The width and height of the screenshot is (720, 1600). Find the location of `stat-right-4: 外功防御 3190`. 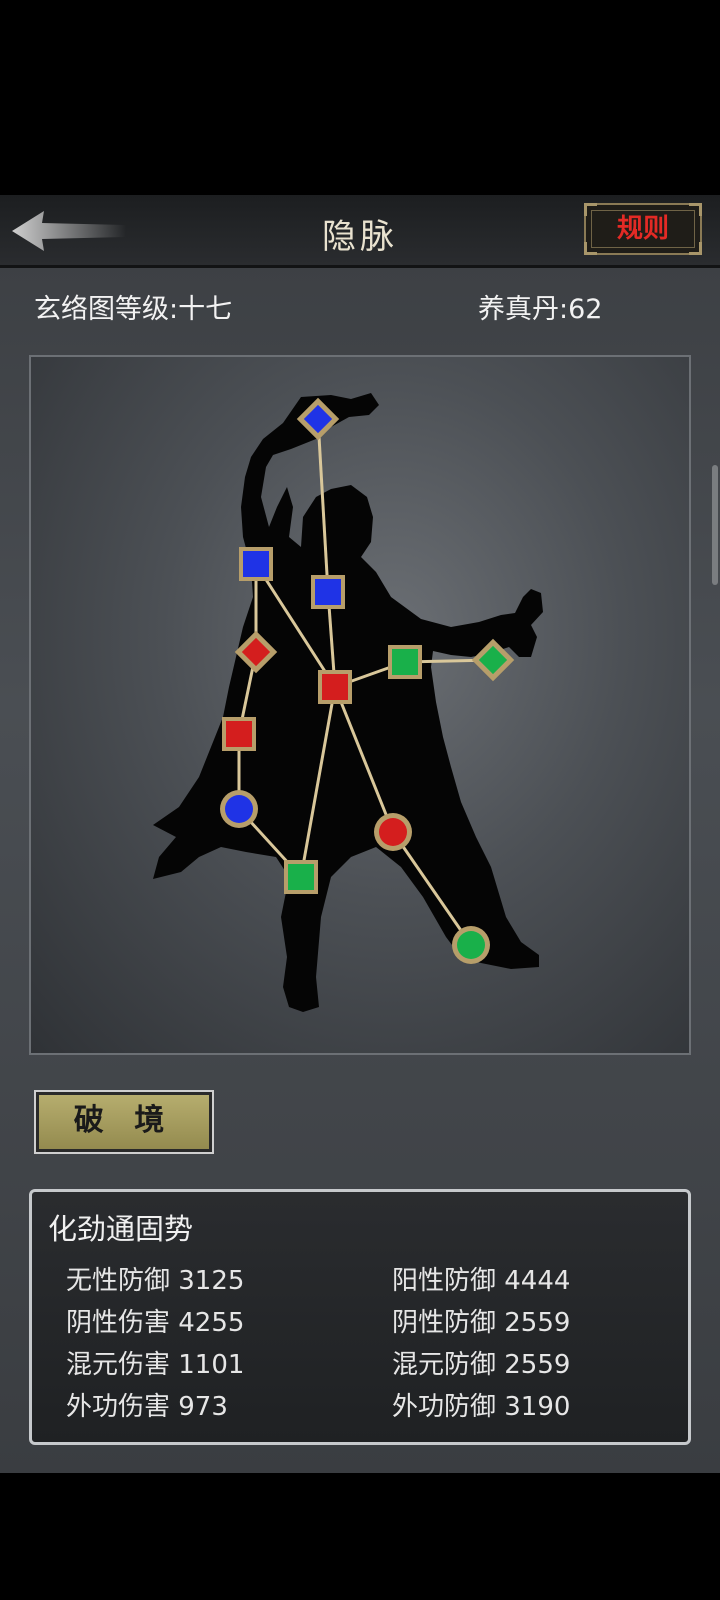

stat-right-4: 外功防御 3190 is located at coordinates (481, 1407).